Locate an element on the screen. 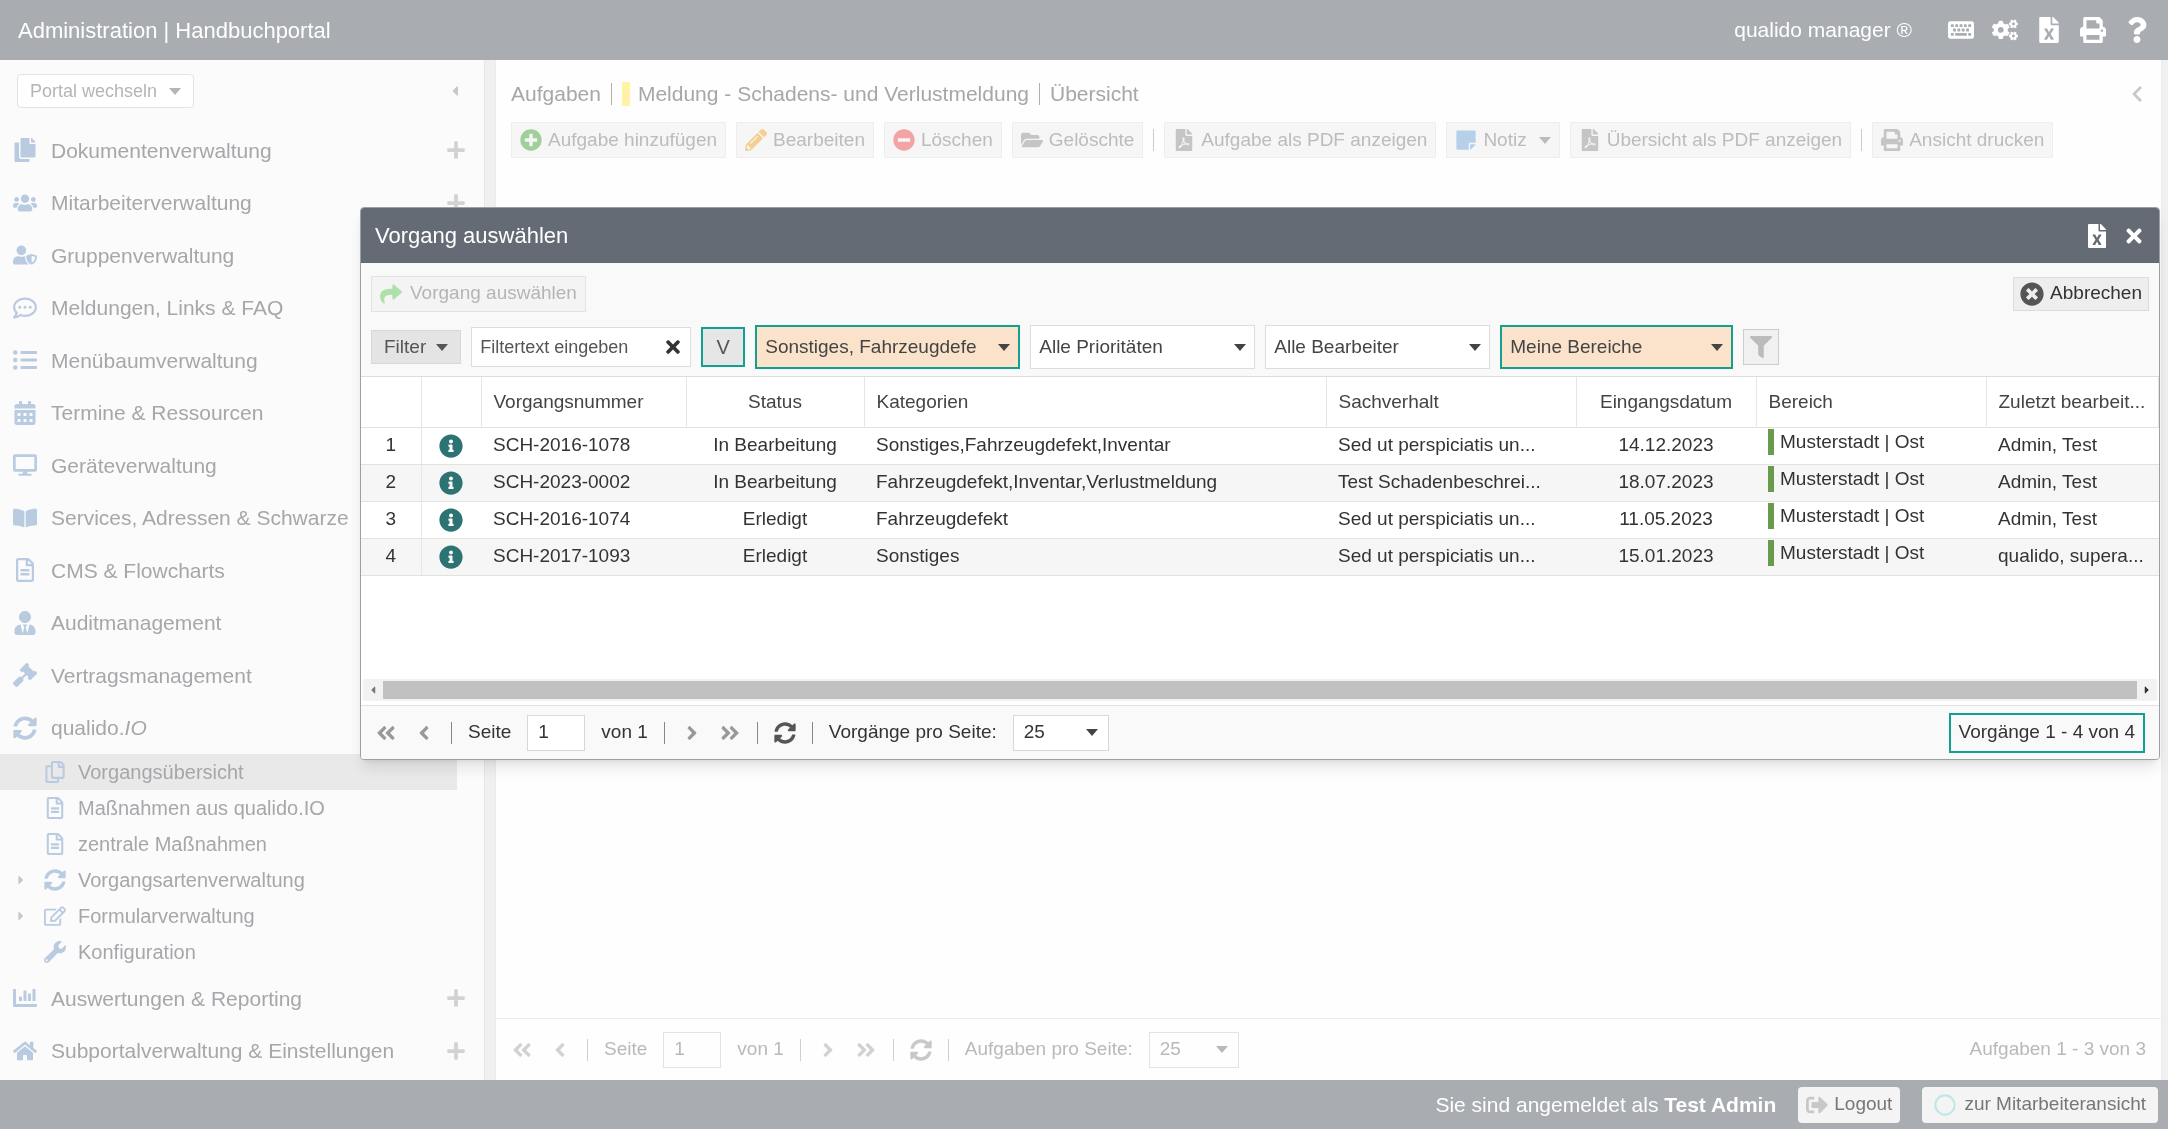  toolbar-button: Aufgabe als PDF anzeigen is located at coordinates (1300, 140).